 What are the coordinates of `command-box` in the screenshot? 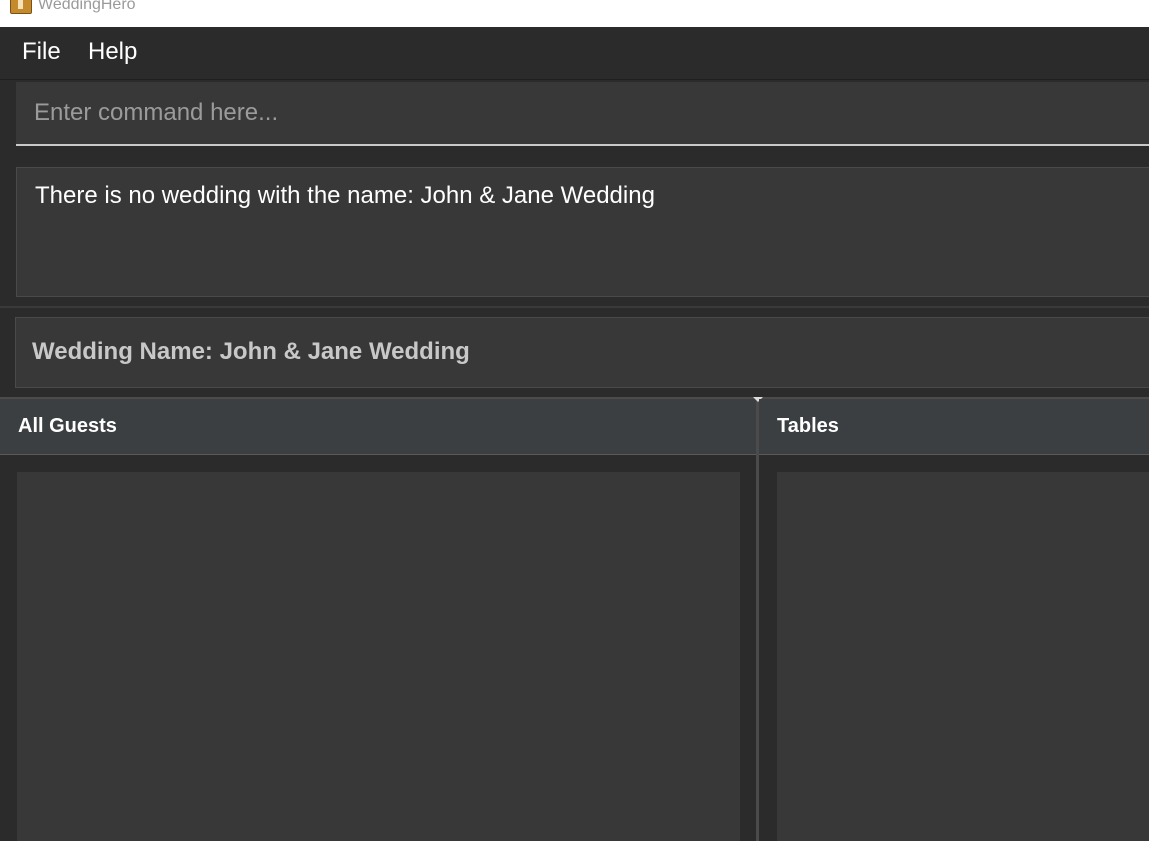 It's located at (574, 118).